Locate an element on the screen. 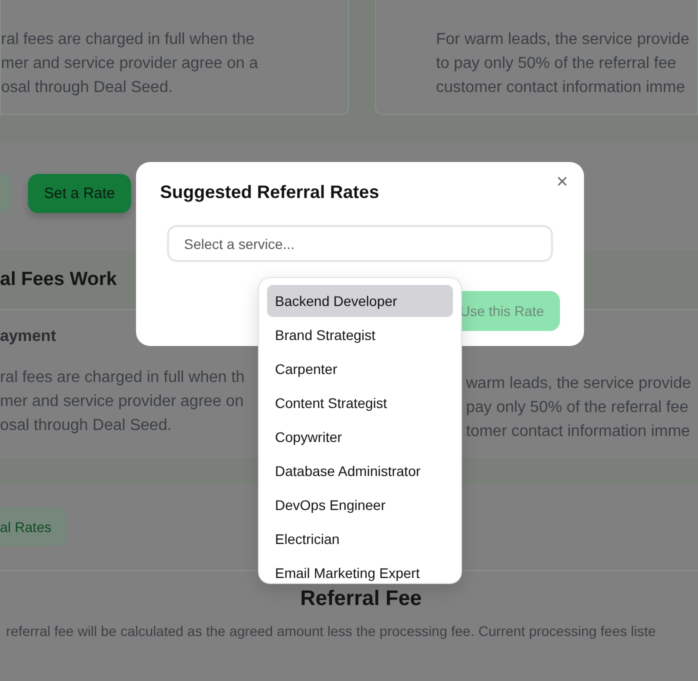 Image resolution: width=698 pixels, height=681 pixels. section-heading: al Fees Work is located at coordinates (58, 279).